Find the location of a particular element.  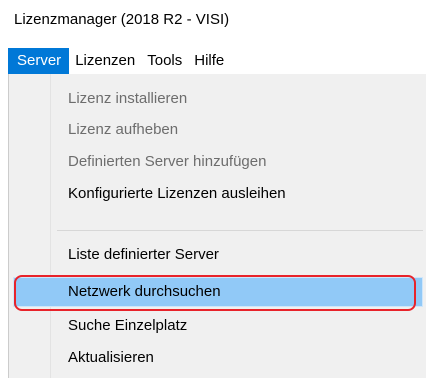

menu-item-label: Lizenz installieren is located at coordinates (128, 98).